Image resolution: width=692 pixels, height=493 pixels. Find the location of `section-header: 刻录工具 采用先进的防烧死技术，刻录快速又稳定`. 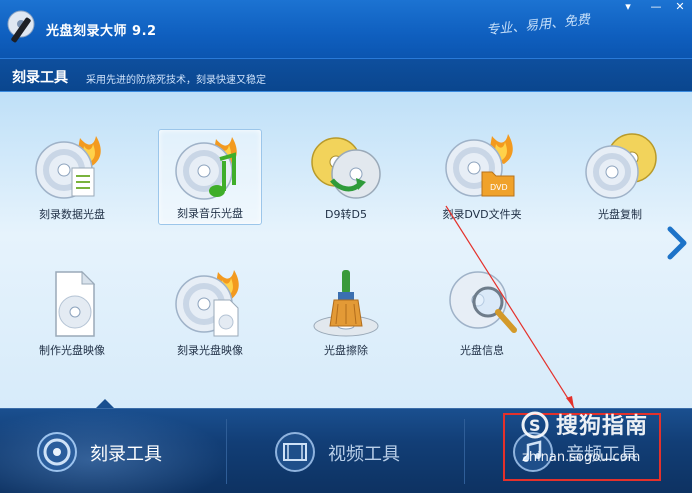

section-header: 刻录工具 采用先进的防烧死技术，刻录快速又稳定 is located at coordinates (346, 75).